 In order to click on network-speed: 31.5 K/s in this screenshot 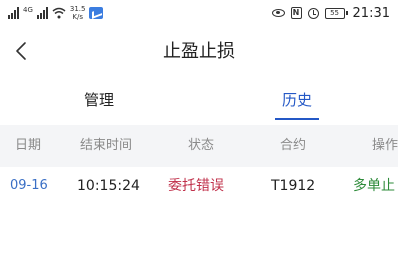, I will do `click(78, 13)`.